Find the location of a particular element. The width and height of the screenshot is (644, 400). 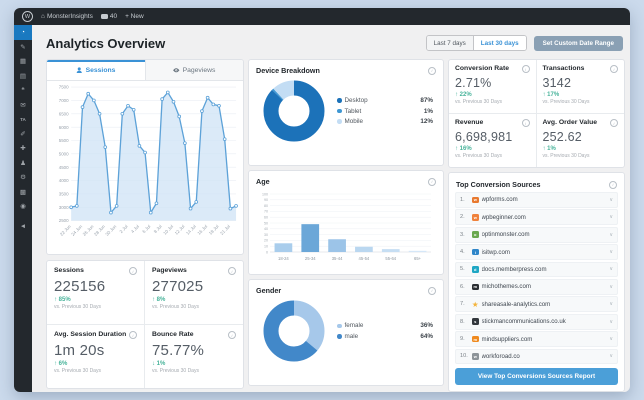

source-rank: 7. is located at coordinates (462, 304).